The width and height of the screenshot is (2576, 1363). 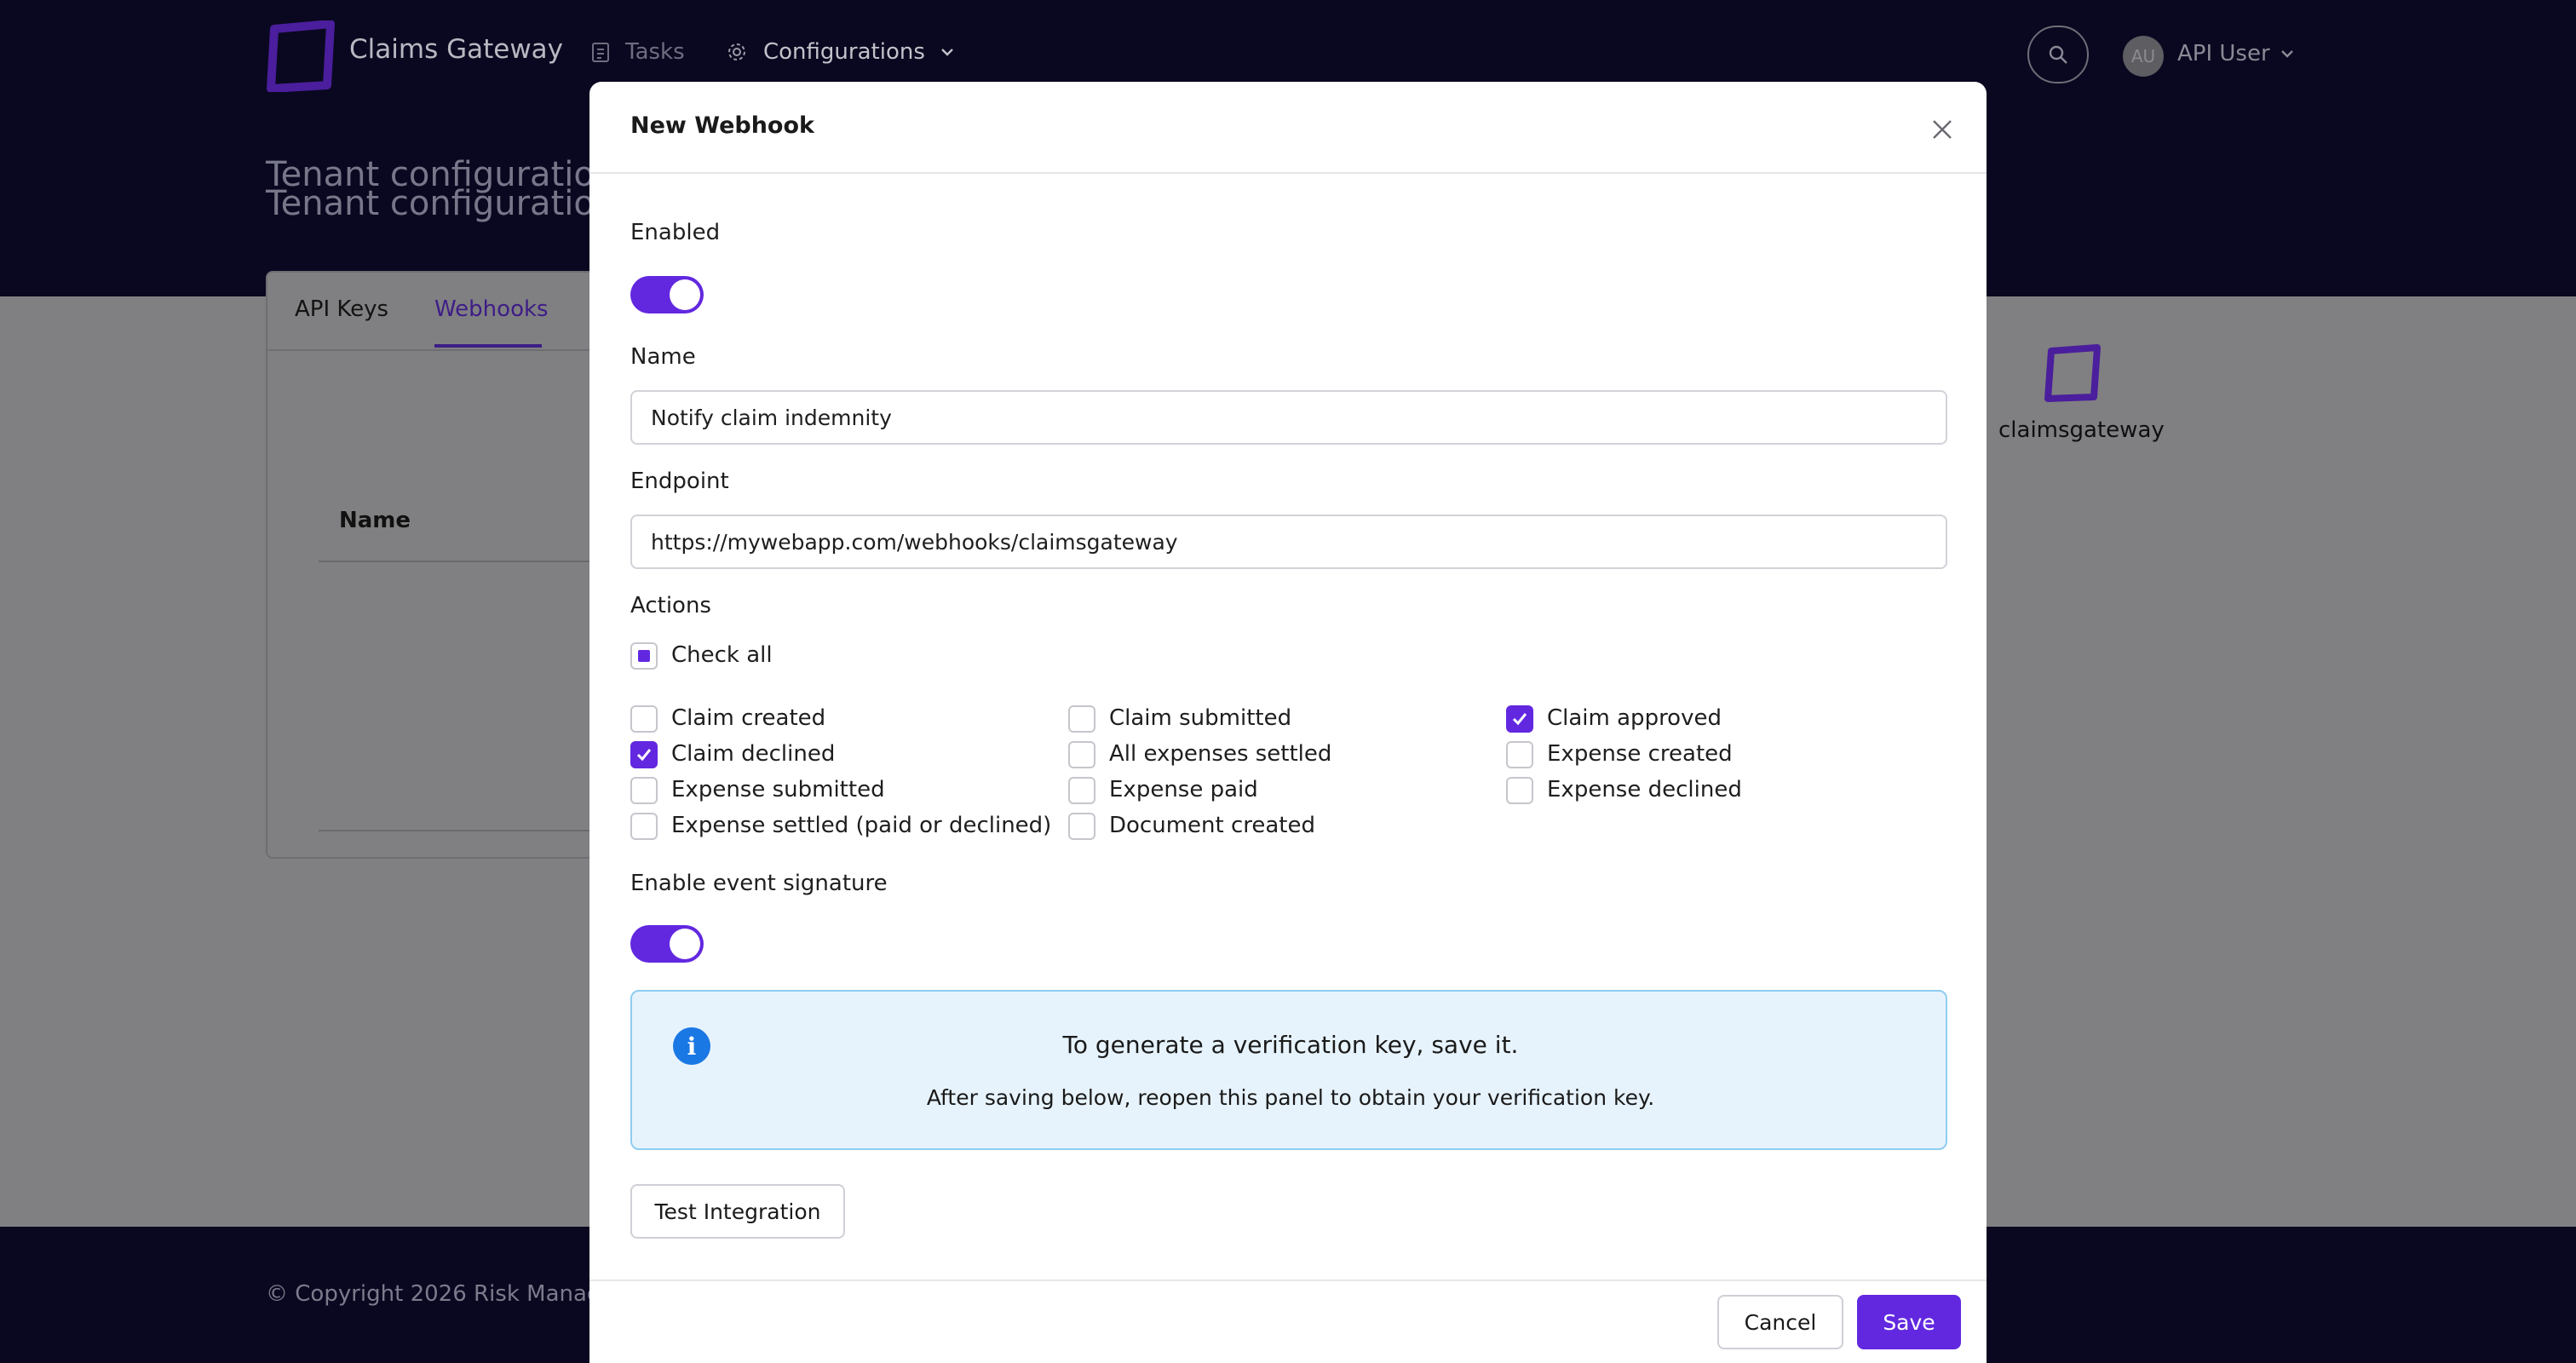 I want to click on tenant-logo-label: claimsgateway, so click(x=2081, y=430).